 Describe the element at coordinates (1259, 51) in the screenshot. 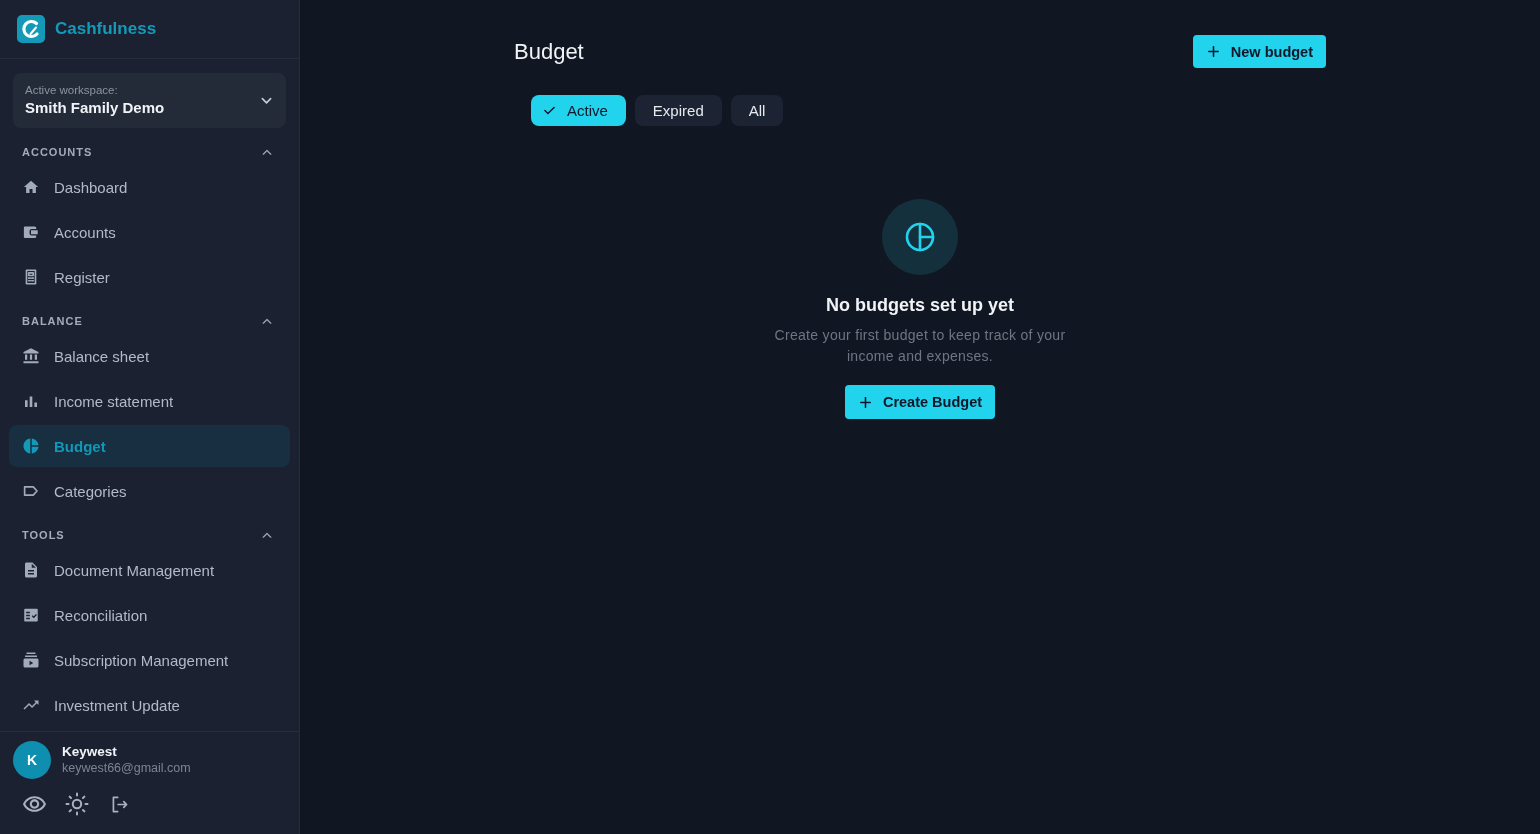

I see `new-budget-button: New budget` at that location.